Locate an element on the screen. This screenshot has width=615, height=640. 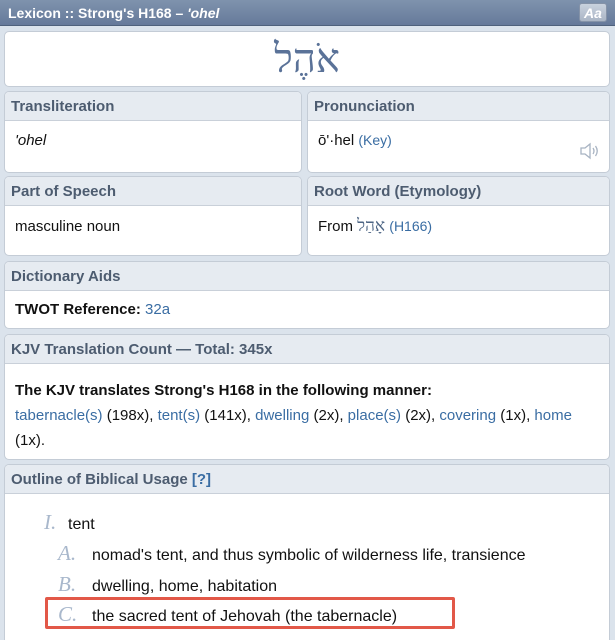
twot-reference-link: 32a is located at coordinates (157, 309).